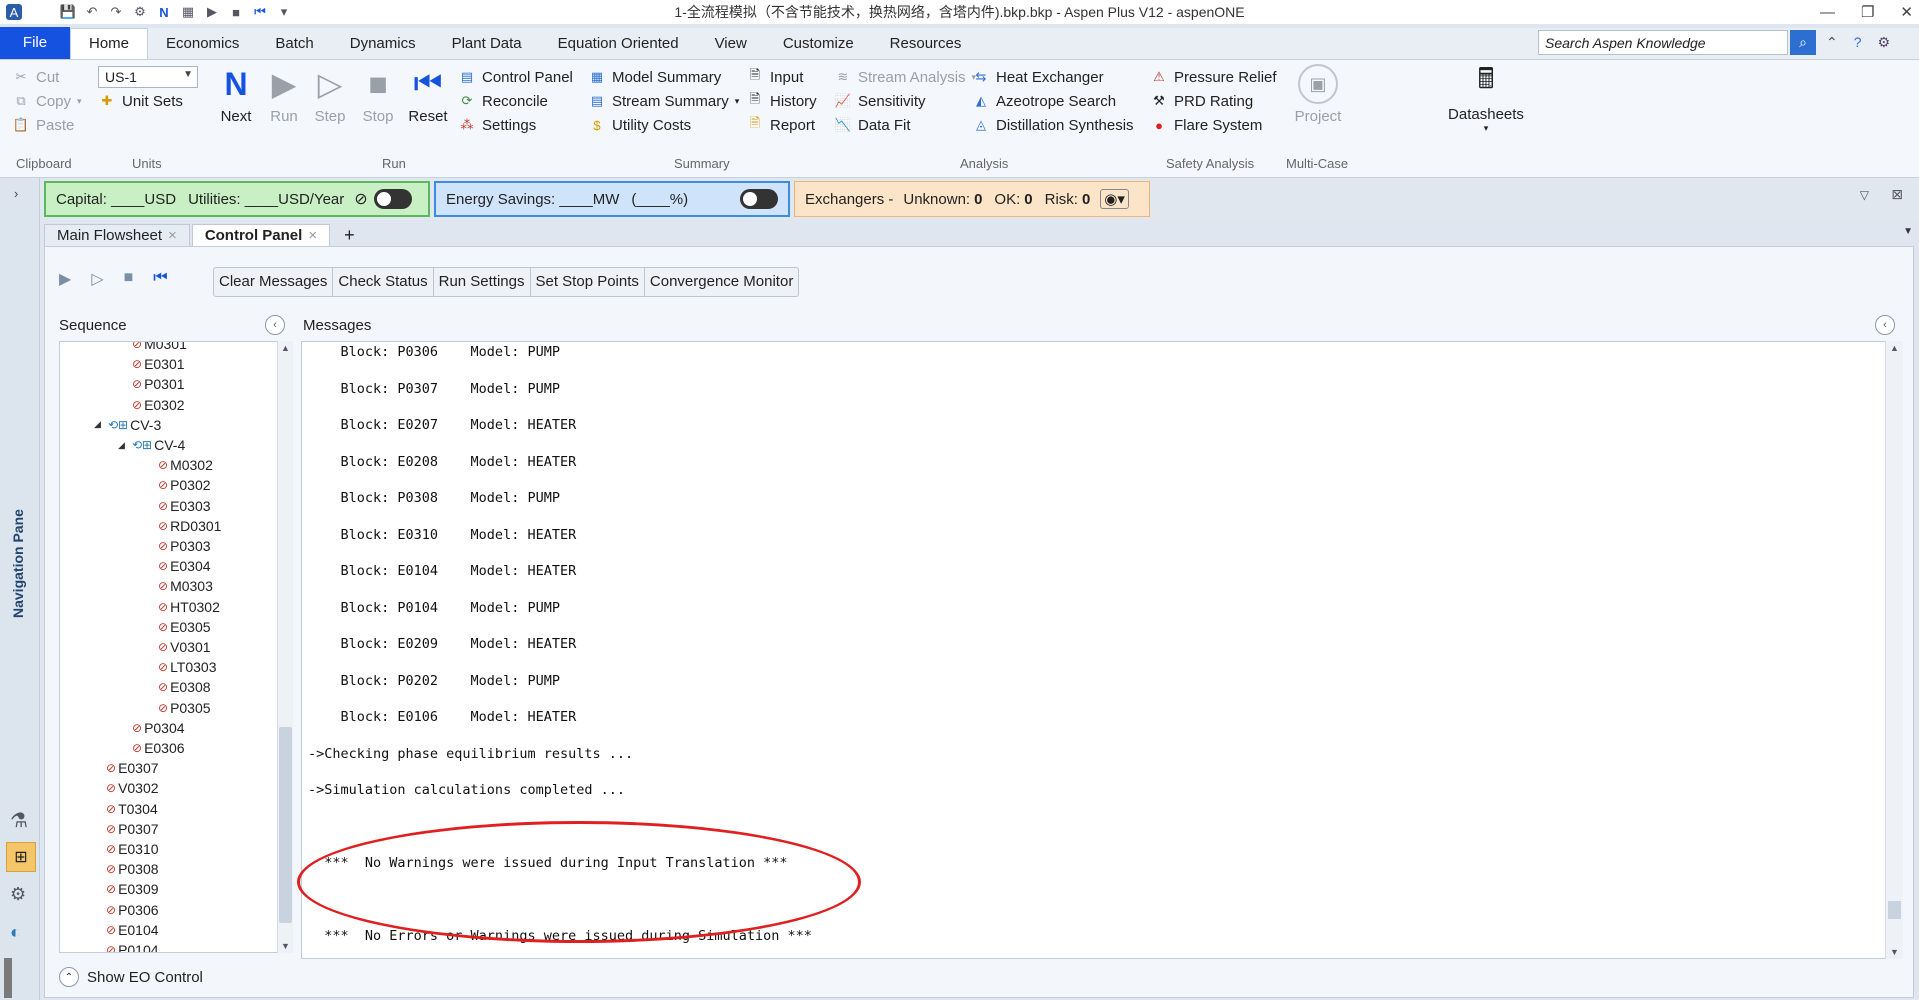 The width and height of the screenshot is (1919, 1000). Describe the element at coordinates (132, 889) in the screenshot. I see `sequence-block: ⊘ E0309` at that location.